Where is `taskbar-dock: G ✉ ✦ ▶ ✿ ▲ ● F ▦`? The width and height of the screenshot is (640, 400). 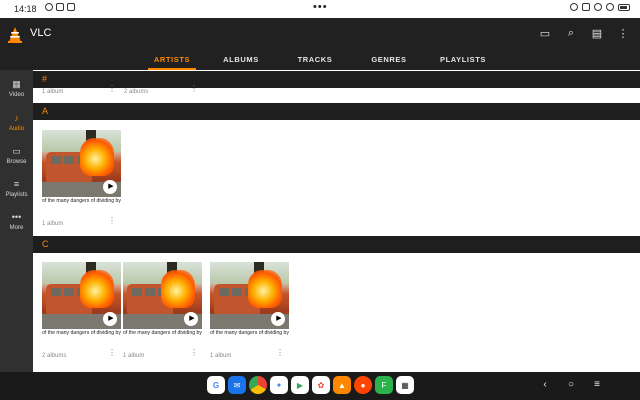 taskbar-dock: G ✉ ✦ ▶ ✿ ▲ ● F ▦ is located at coordinates (310, 385).